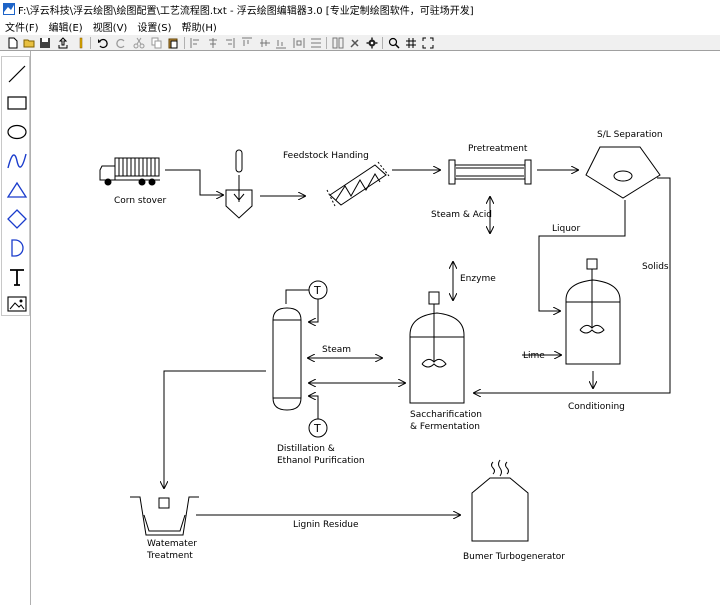 The width and height of the screenshot is (720, 605). What do you see at coordinates (445, 427) in the screenshot?
I see `label-fermentation: & Fermentation` at bounding box center [445, 427].